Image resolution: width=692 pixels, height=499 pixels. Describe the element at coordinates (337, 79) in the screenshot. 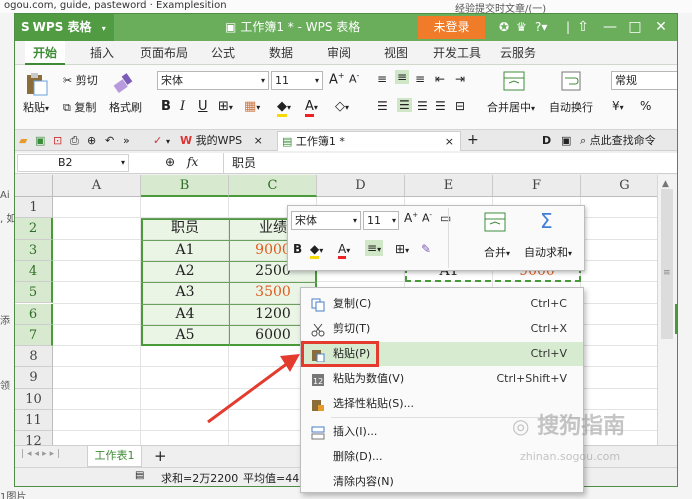

I see `font-grow-icon: A+` at that location.